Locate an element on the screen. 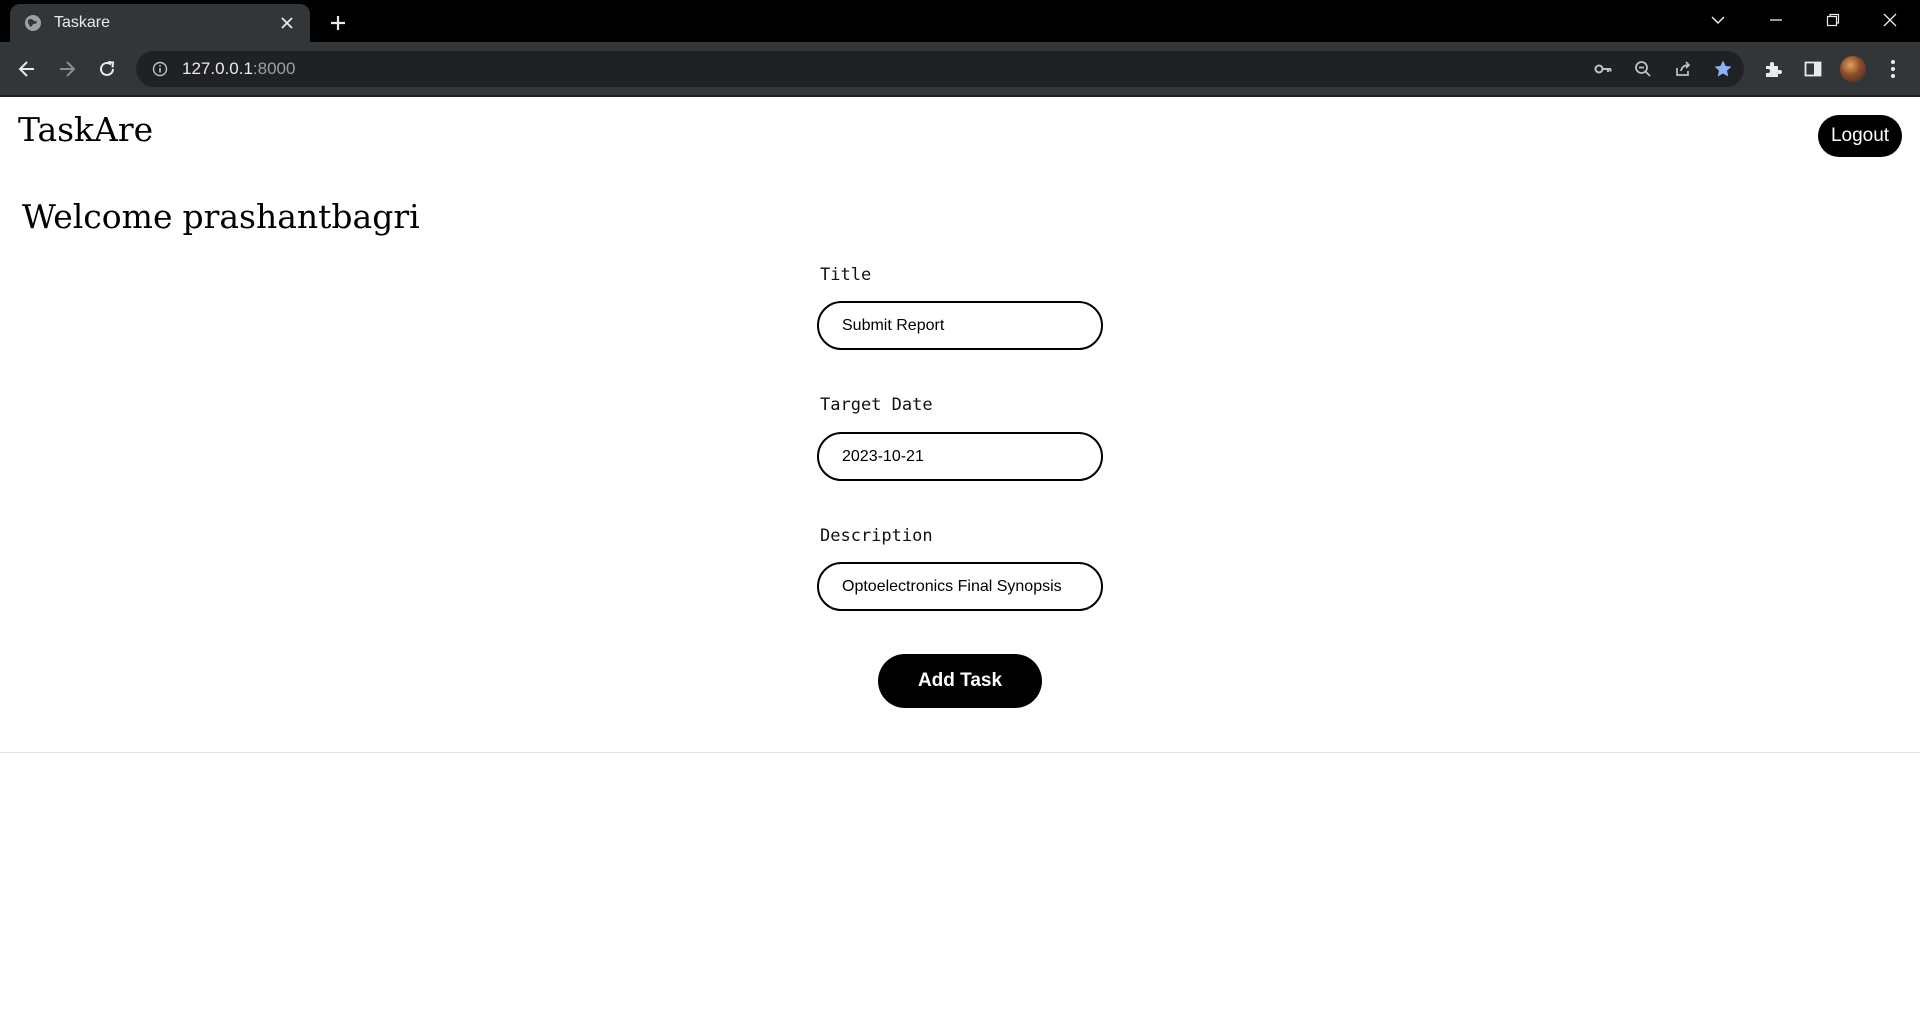 Image resolution: width=1920 pixels, height=1019 pixels. description-label: Description is located at coordinates (876, 536).